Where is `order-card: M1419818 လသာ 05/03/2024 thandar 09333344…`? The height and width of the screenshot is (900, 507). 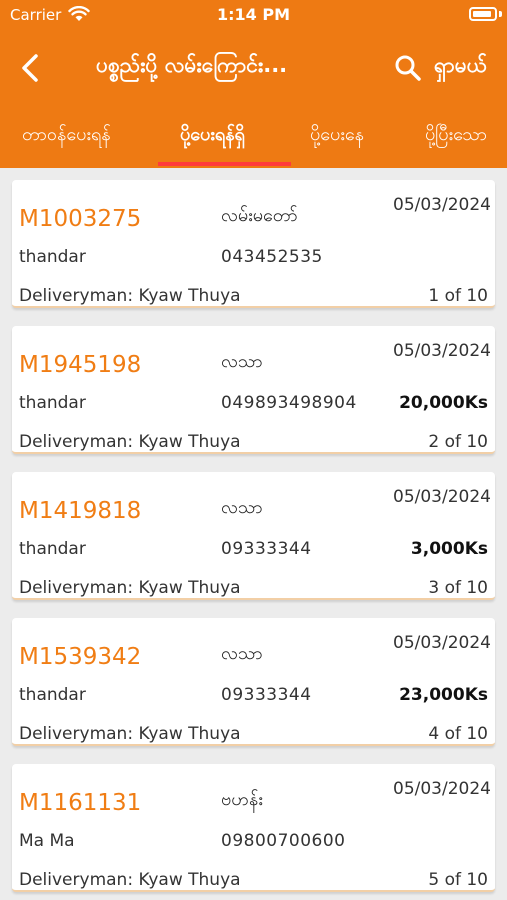
order-card: M1419818 လသာ 05/03/2024 thandar 09333344… is located at coordinates (253, 536).